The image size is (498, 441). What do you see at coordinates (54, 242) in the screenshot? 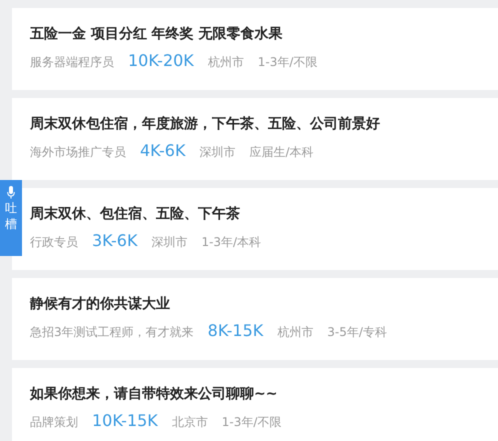
I see `job-position: 行政专员` at bounding box center [54, 242].